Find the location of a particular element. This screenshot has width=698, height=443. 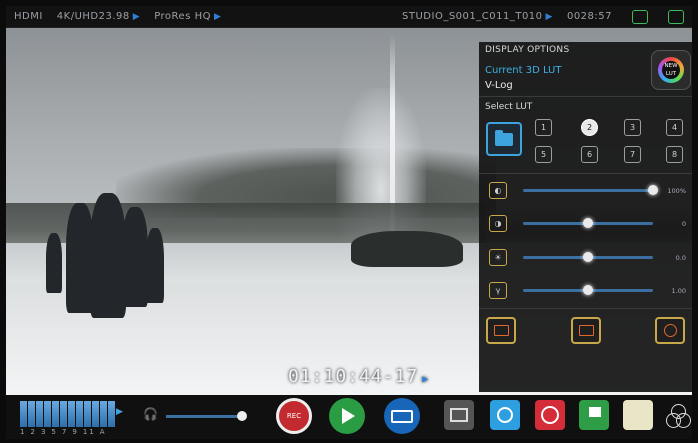

reset-button is located at coordinates (670, 330).